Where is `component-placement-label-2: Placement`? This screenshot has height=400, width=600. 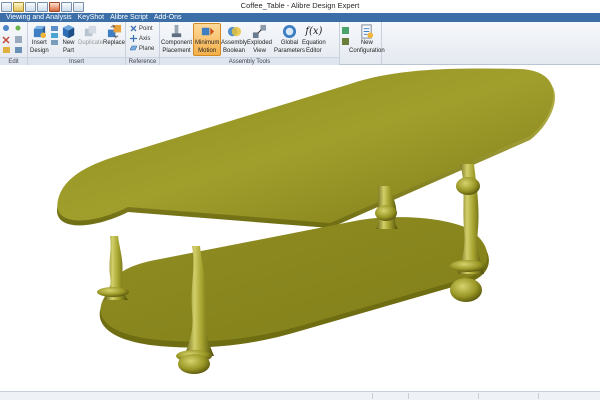
component-placement-label-2: Placement is located at coordinates (176, 50).